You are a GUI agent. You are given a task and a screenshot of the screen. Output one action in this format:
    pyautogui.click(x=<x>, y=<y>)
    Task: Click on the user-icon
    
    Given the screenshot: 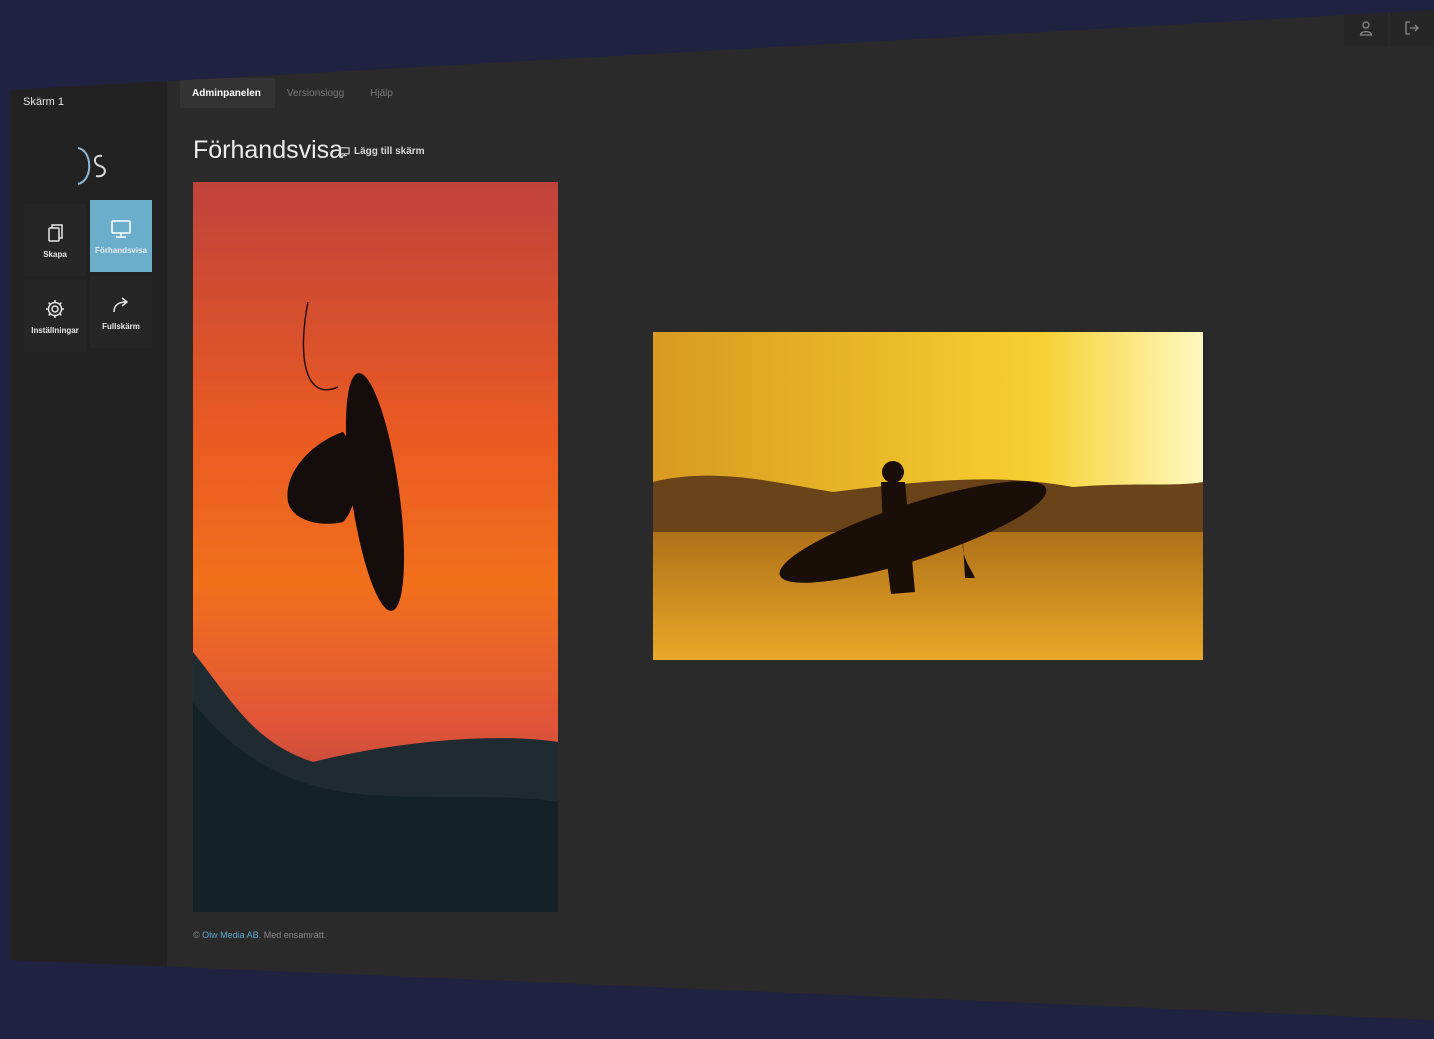 What is the action you would take?
    pyautogui.click(x=1366, y=28)
    